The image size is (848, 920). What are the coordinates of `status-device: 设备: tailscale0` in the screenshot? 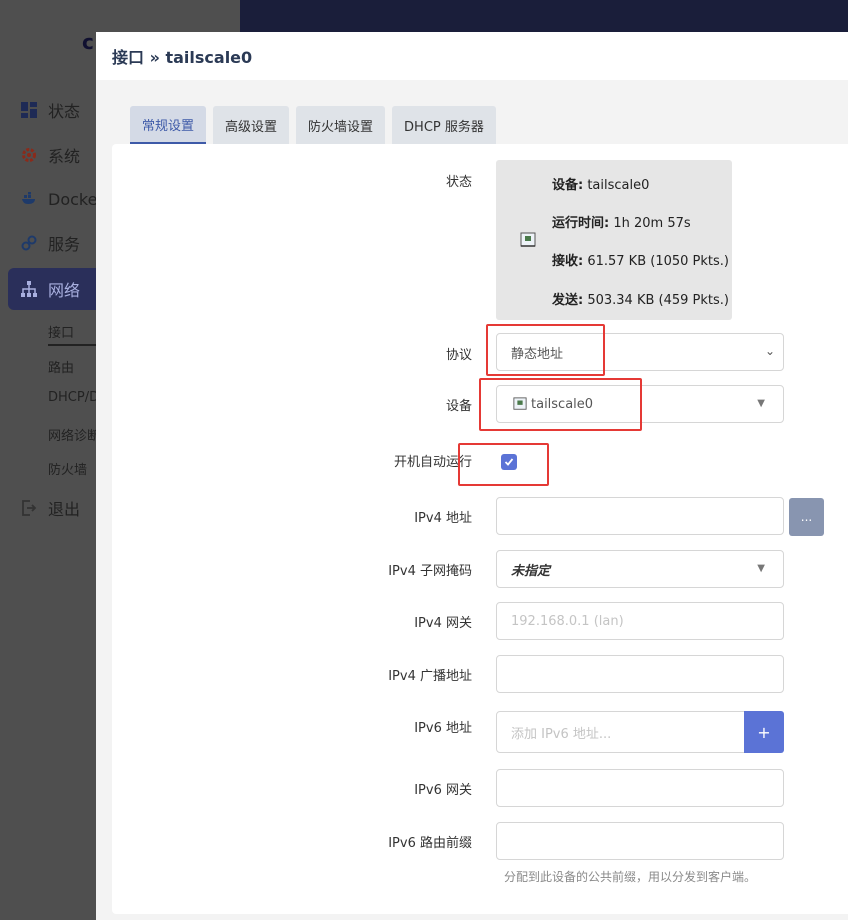 It's located at (601, 185).